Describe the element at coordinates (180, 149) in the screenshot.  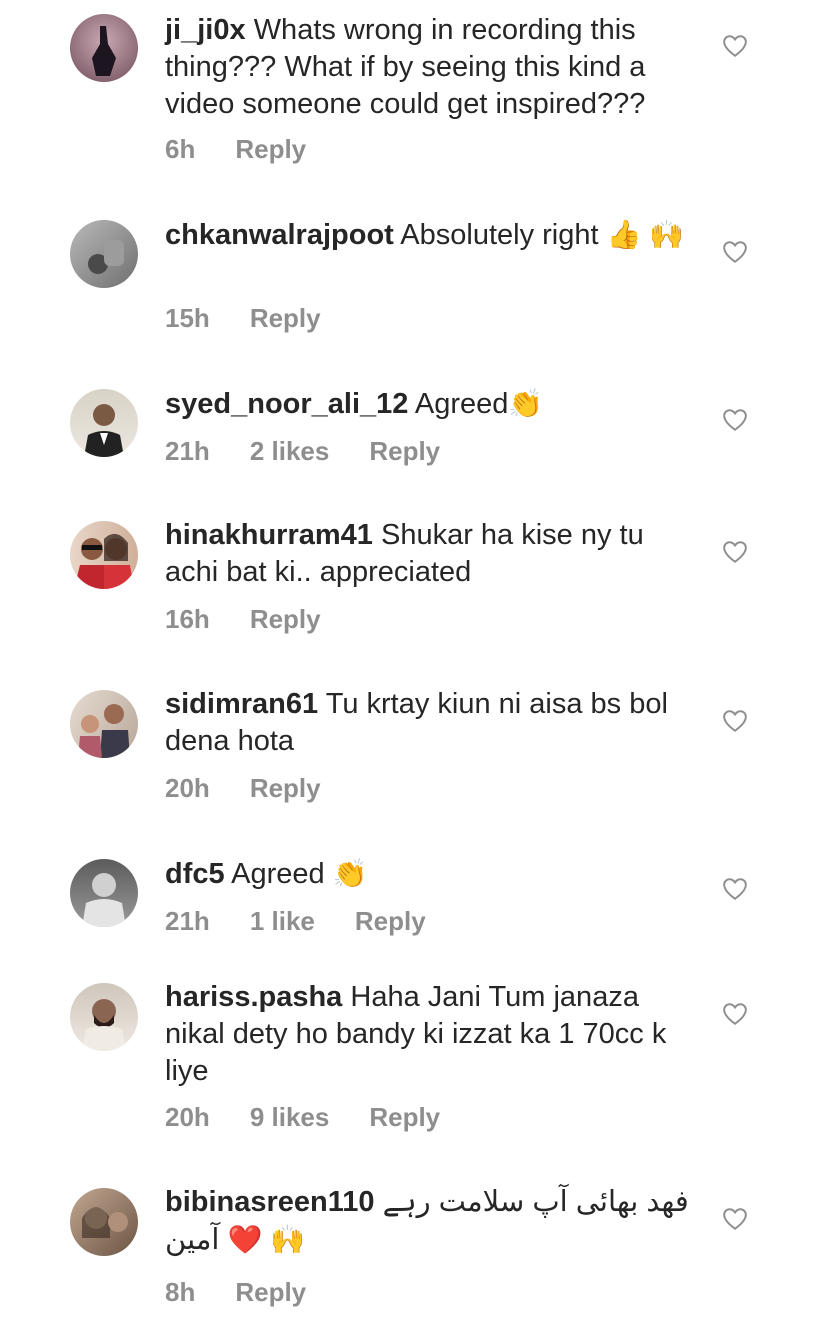
I see `comment-time: 6h` at that location.